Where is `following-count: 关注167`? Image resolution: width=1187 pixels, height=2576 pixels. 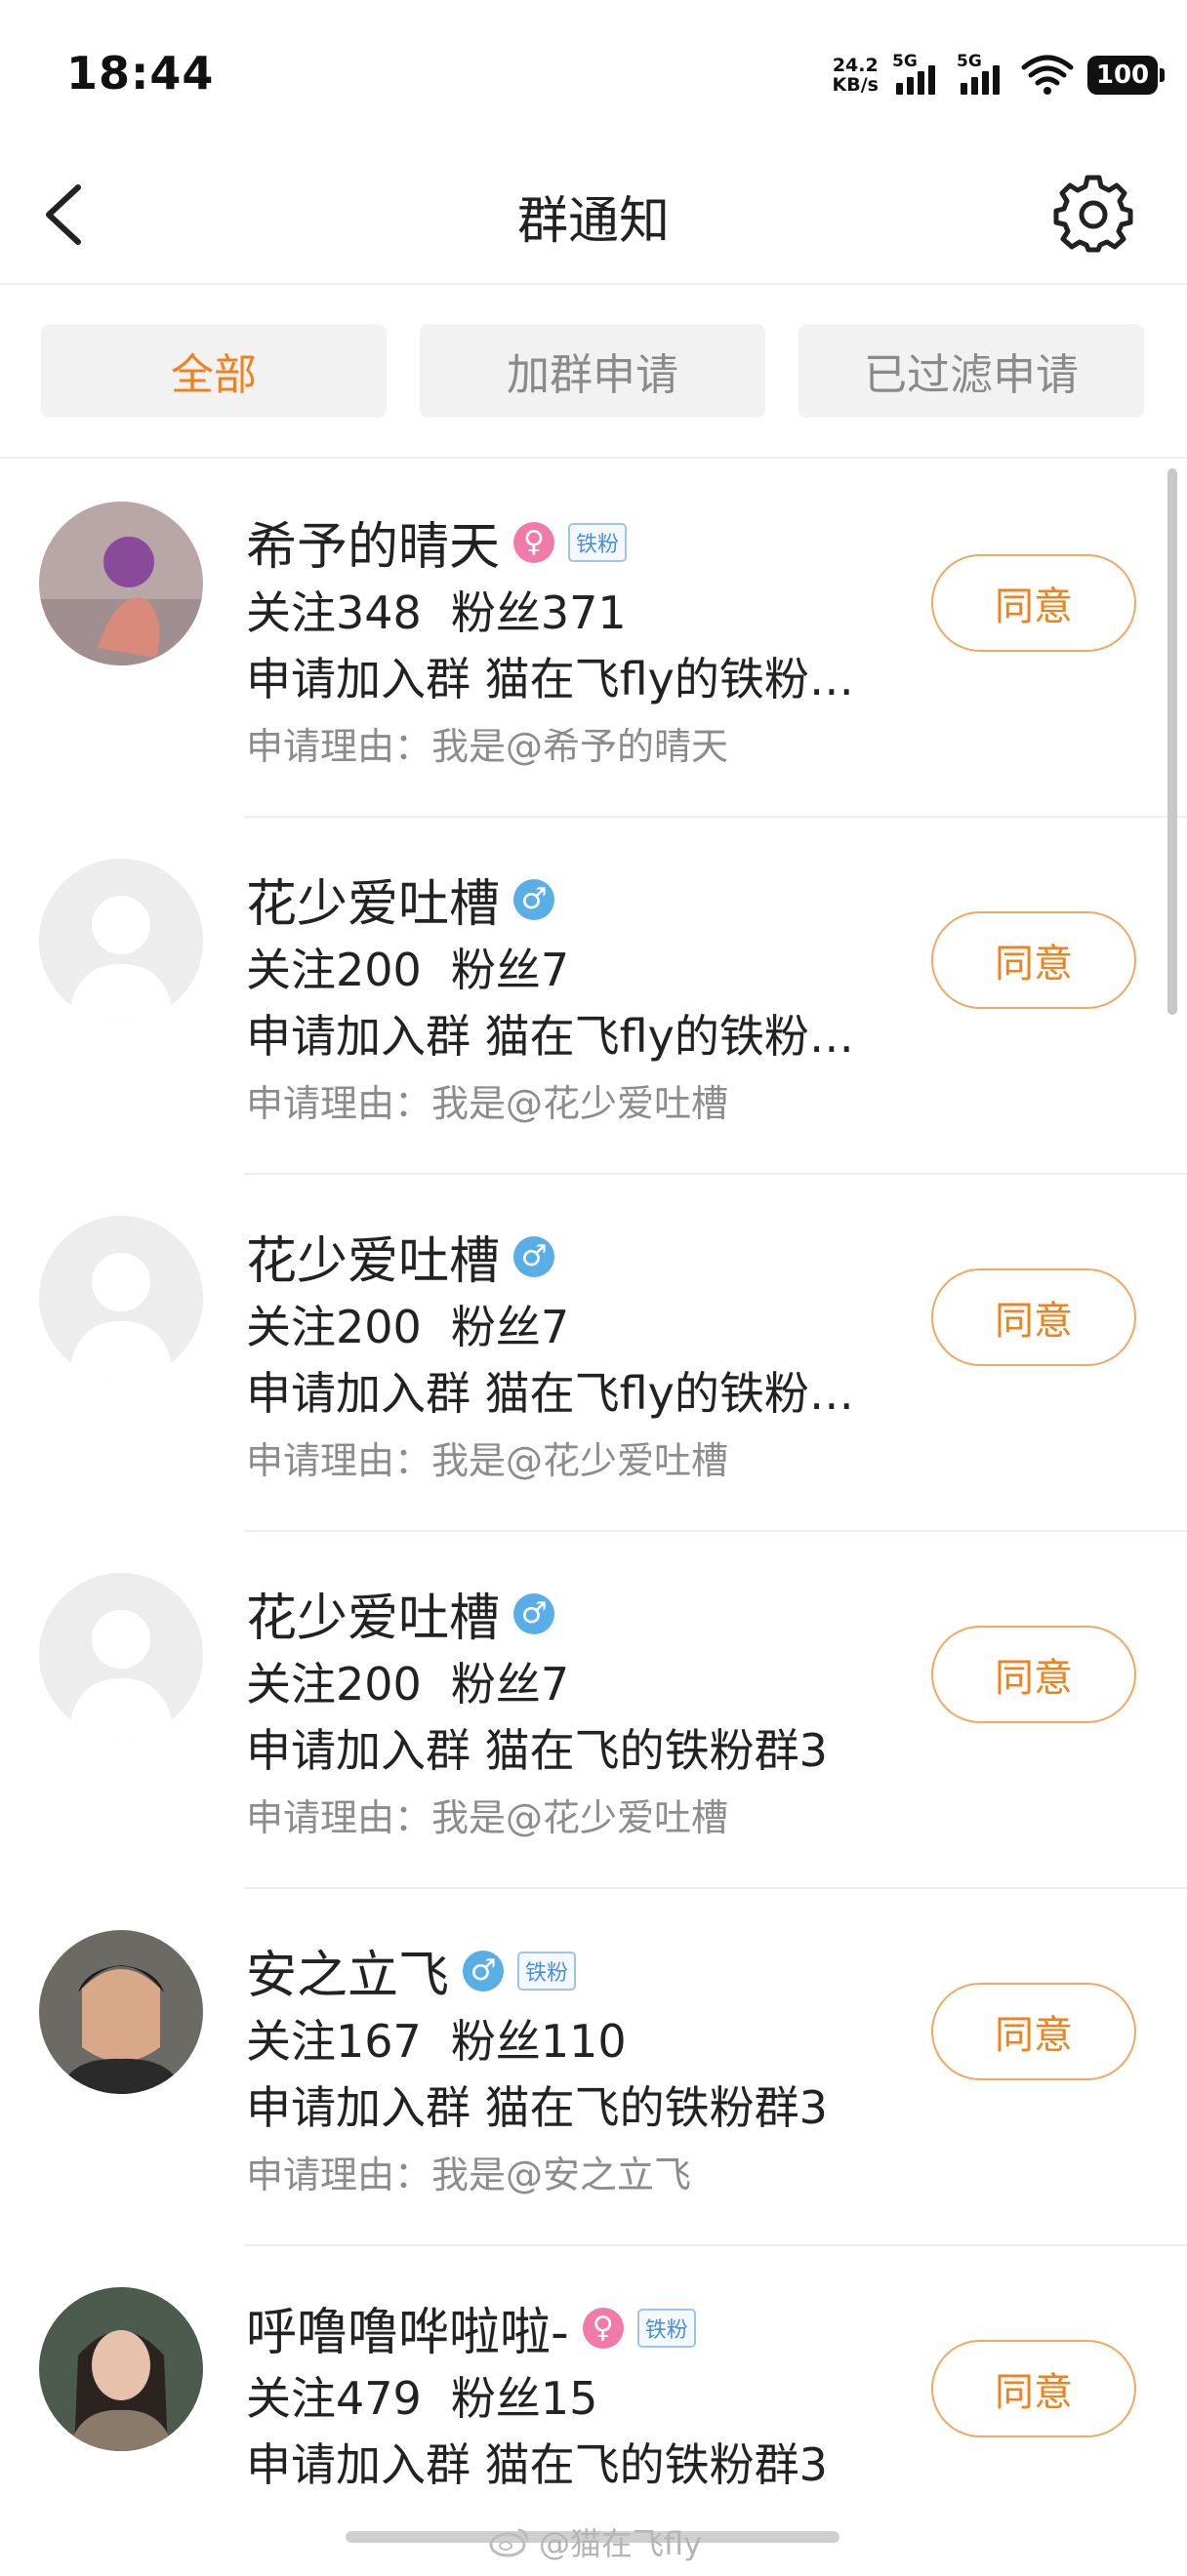
following-count: 关注167 is located at coordinates (334, 2042).